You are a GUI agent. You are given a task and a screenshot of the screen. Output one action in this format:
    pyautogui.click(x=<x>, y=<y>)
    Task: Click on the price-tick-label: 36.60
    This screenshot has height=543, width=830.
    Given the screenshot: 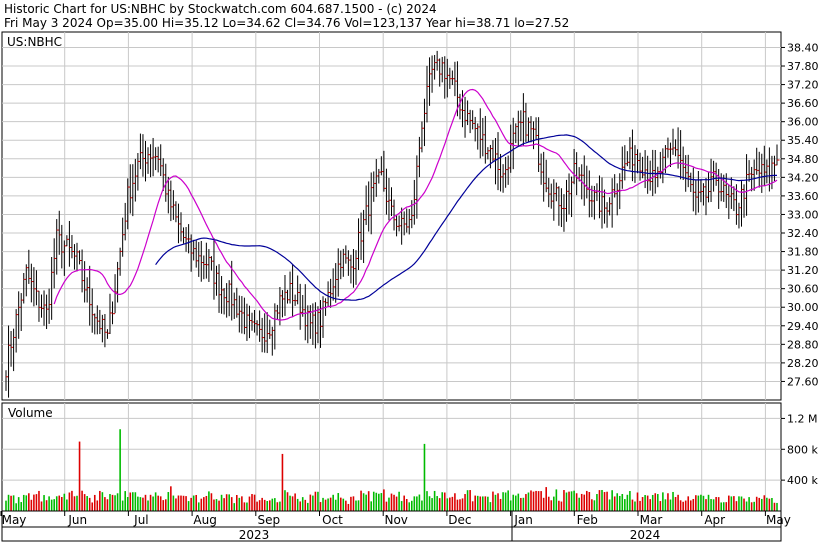 What is the action you would take?
    pyautogui.click(x=803, y=103)
    